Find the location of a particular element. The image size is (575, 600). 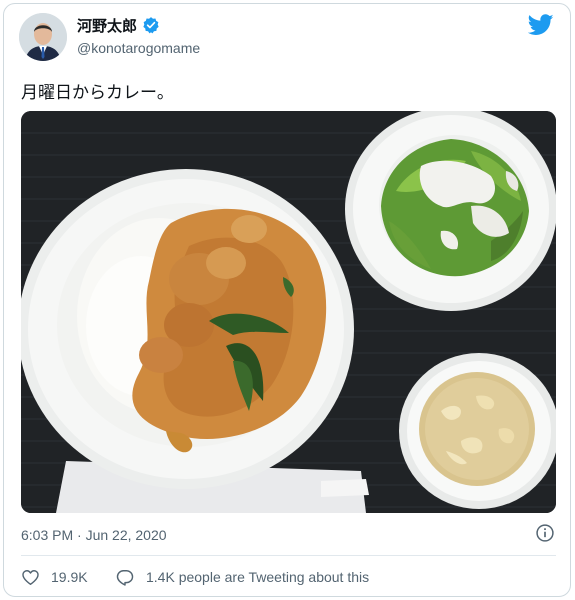

twitter-bird-icon is located at coordinates (541, 25).